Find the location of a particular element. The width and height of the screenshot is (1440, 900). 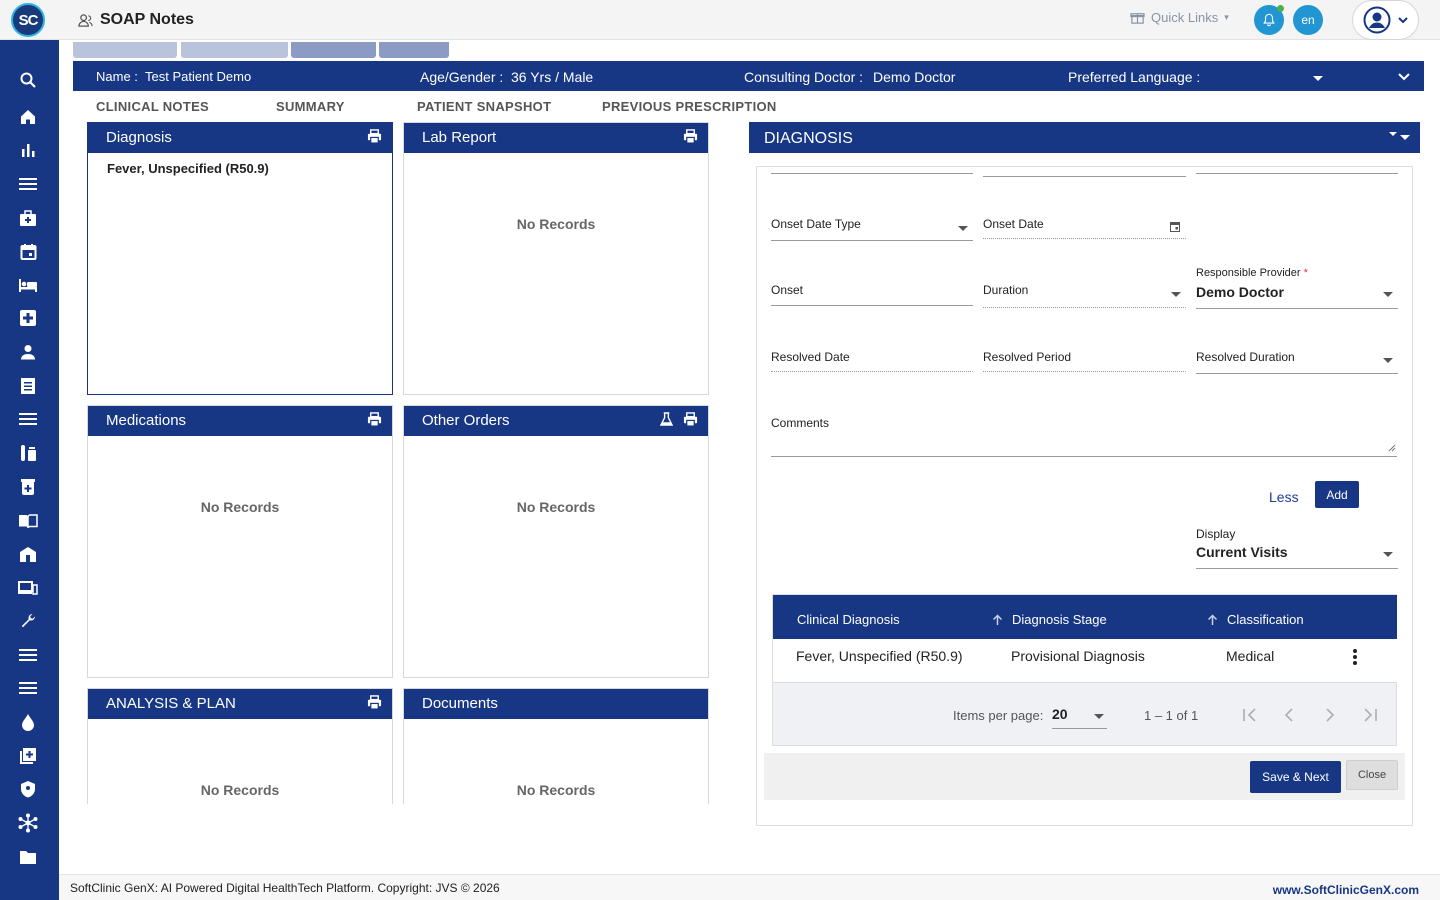

comments-textarea is located at coordinates (1084, 456).